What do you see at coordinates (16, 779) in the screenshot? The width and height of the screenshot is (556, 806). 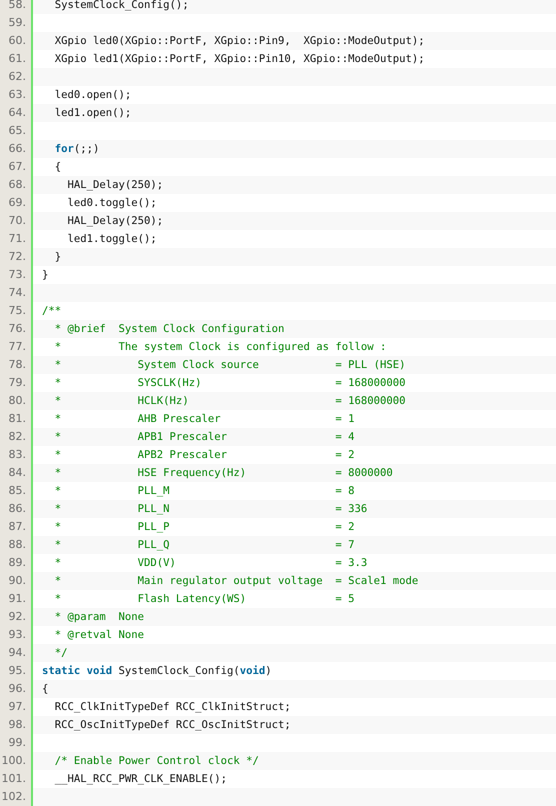 I see `line-number: 101.` at bounding box center [16, 779].